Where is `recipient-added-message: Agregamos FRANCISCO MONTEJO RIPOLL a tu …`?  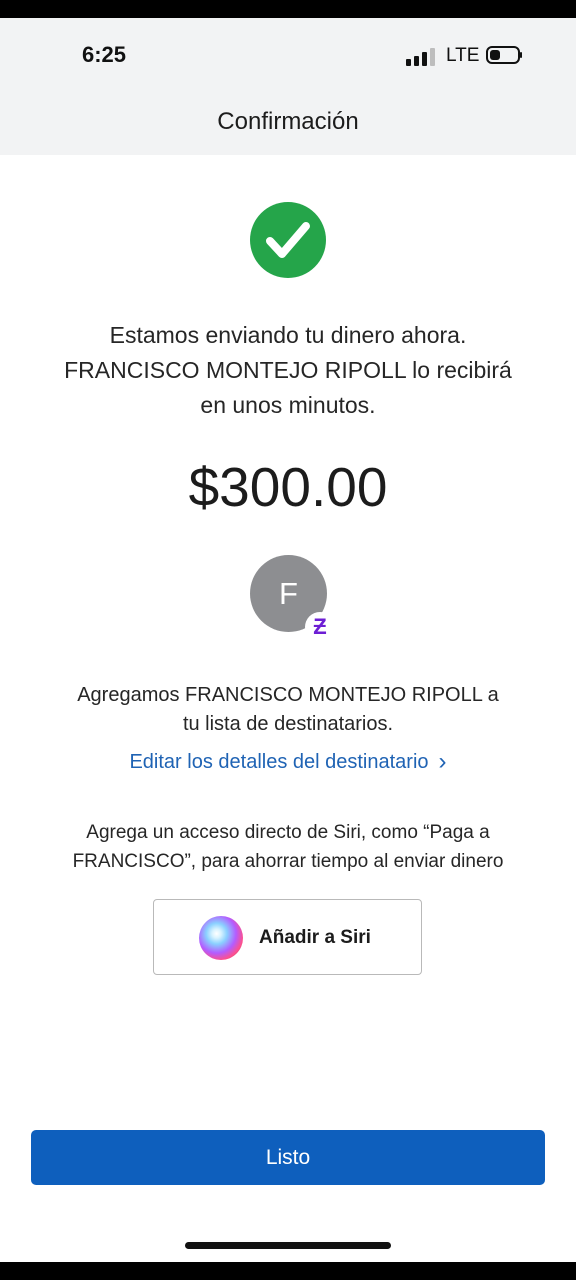 recipient-added-message: Agregamos FRANCISCO MONTEJO RIPOLL a tu … is located at coordinates (288, 710).